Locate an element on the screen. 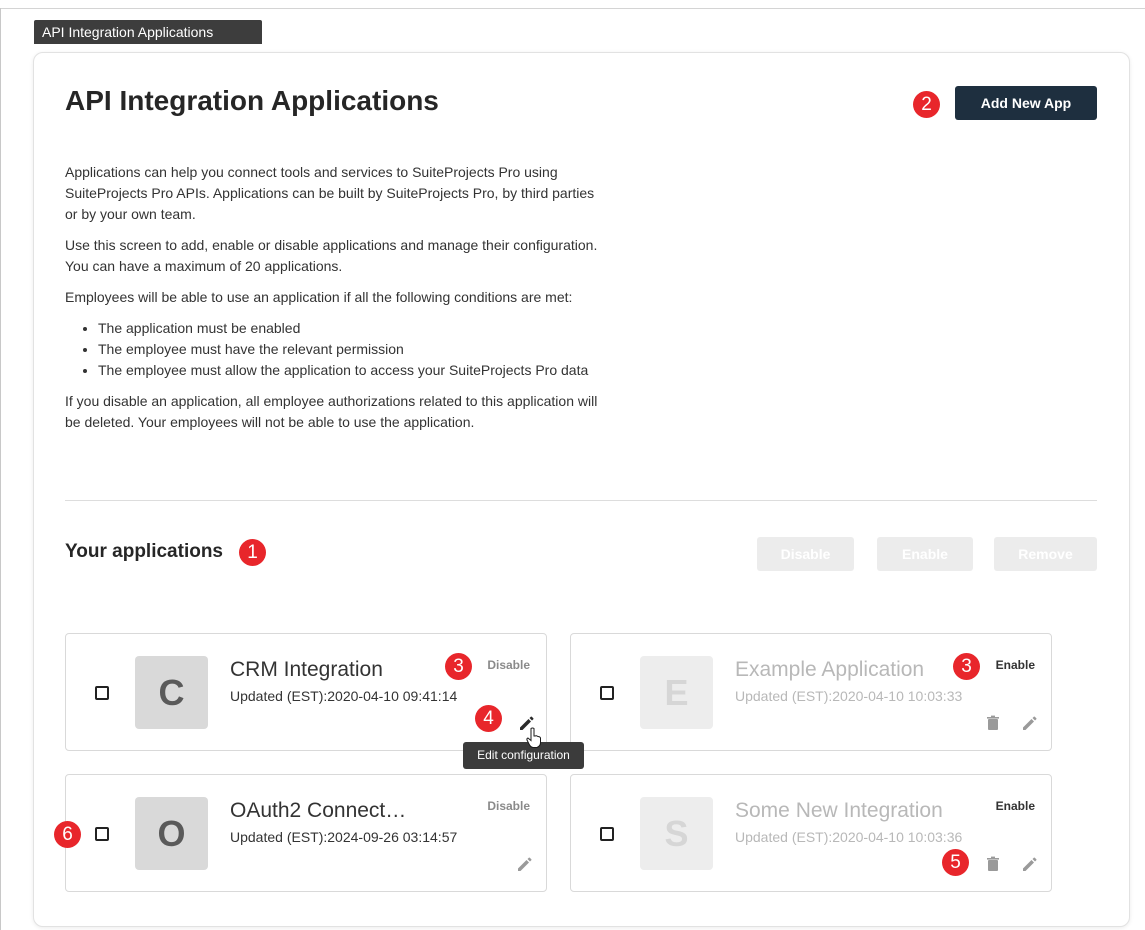 This screenshot has width=1145, height=930. window-top-border is located at coordinates (572, 8).